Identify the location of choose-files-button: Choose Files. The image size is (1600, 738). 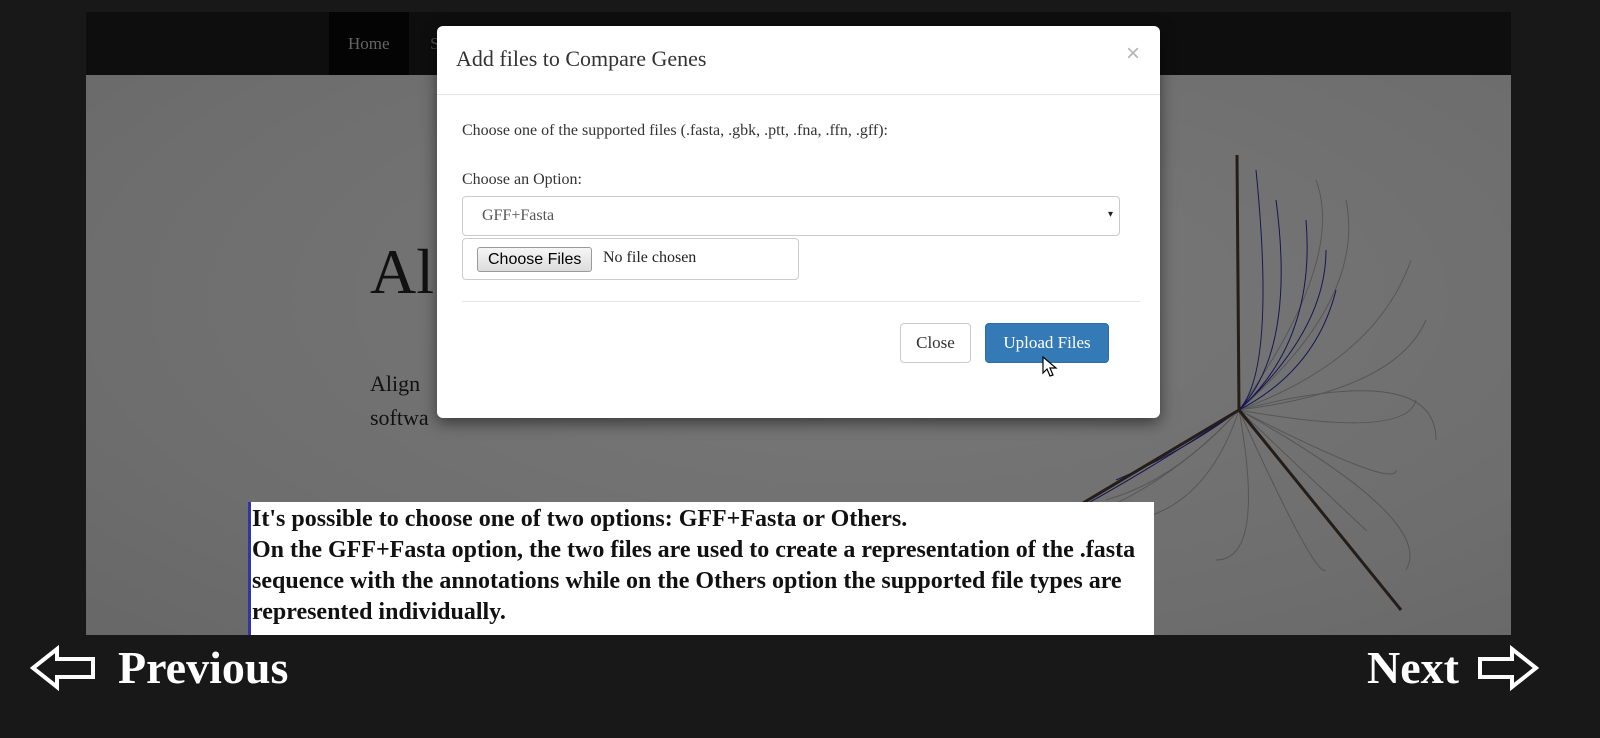
(535, 259).